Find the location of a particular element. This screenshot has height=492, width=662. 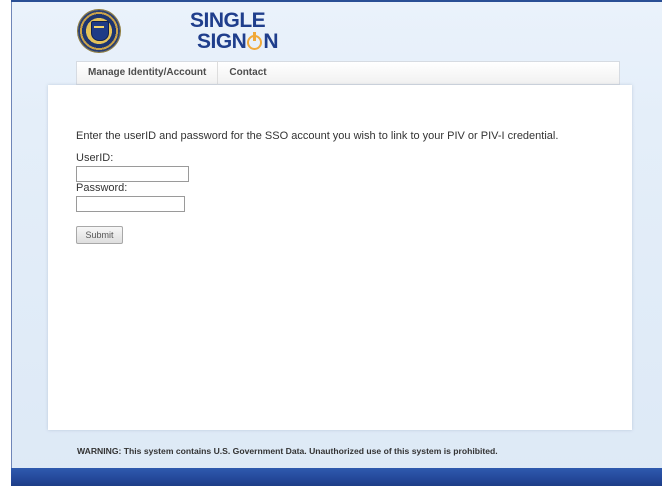

nav-manage-identity-account: Manage Identity/Account is located at coordinates (147, 73).